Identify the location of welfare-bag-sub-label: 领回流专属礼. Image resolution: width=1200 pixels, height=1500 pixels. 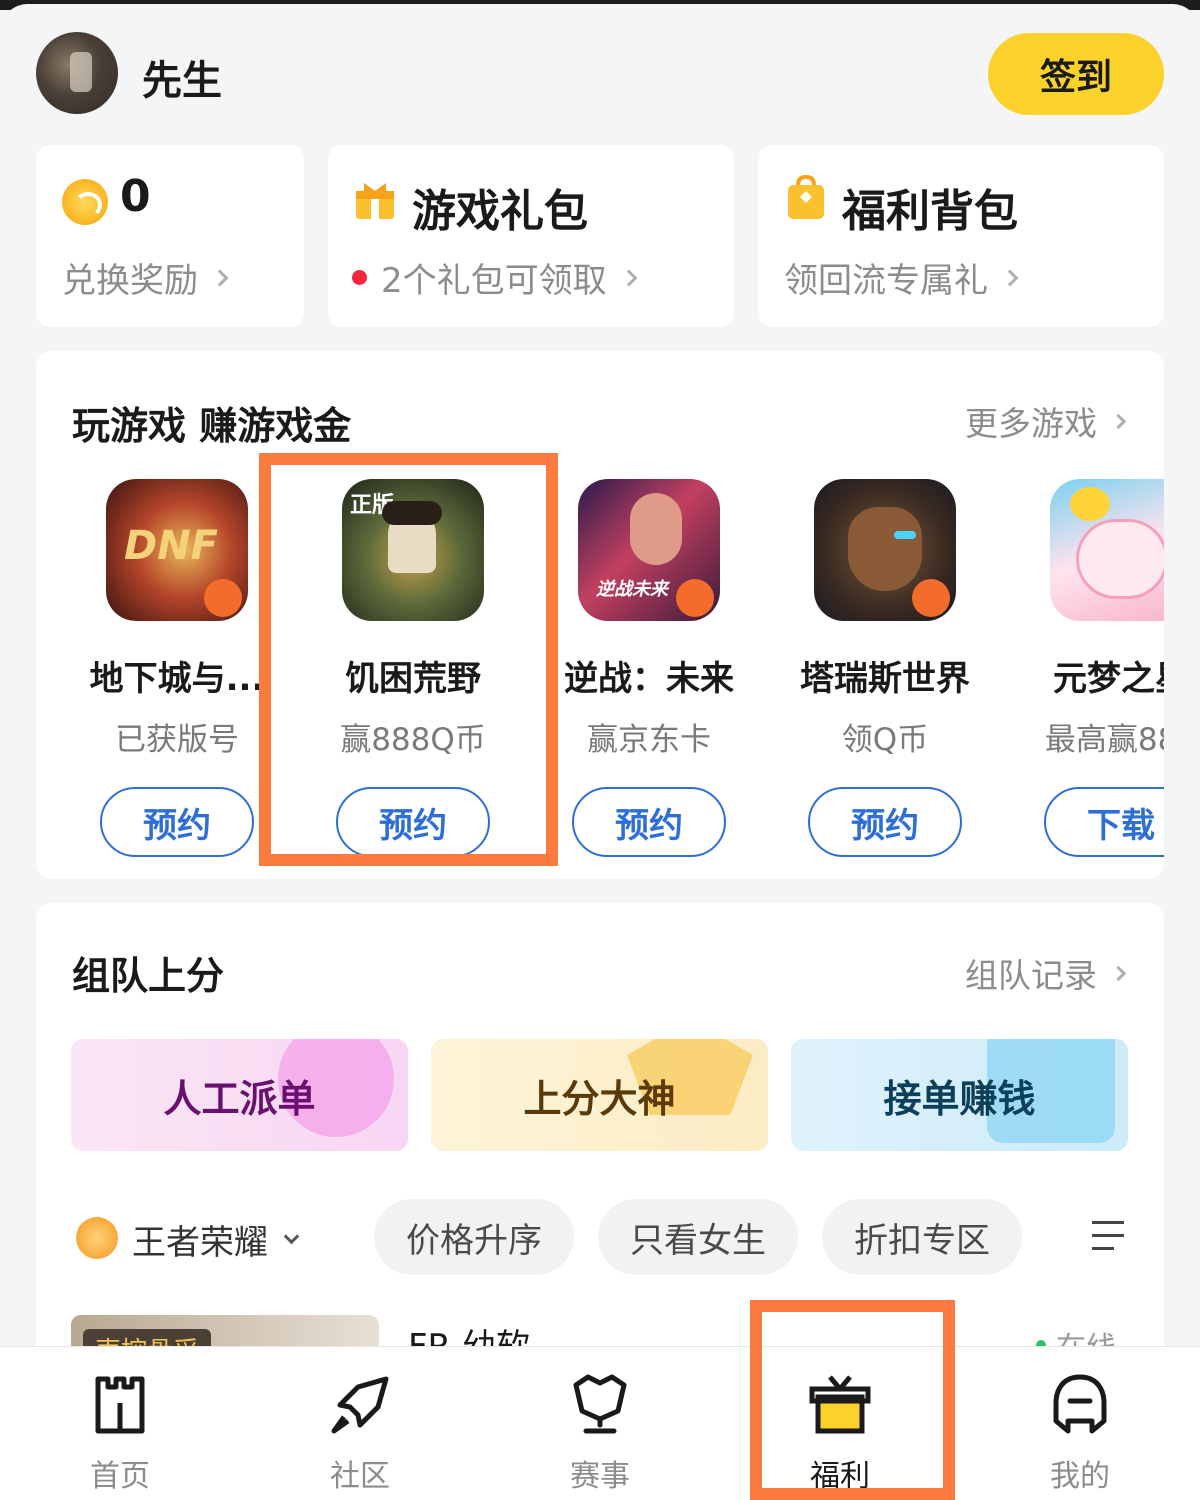
(886, 281).